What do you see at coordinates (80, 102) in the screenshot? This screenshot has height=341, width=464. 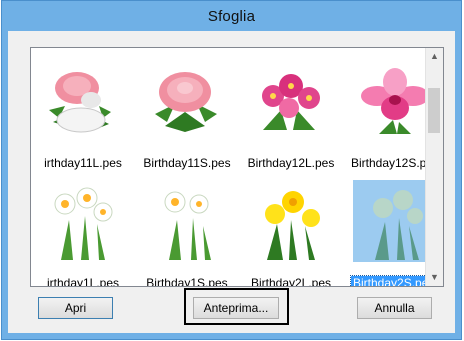 I see `embroidery-thumbnail-chrysanthemum-pink-white` at bounding box center [80, 102].